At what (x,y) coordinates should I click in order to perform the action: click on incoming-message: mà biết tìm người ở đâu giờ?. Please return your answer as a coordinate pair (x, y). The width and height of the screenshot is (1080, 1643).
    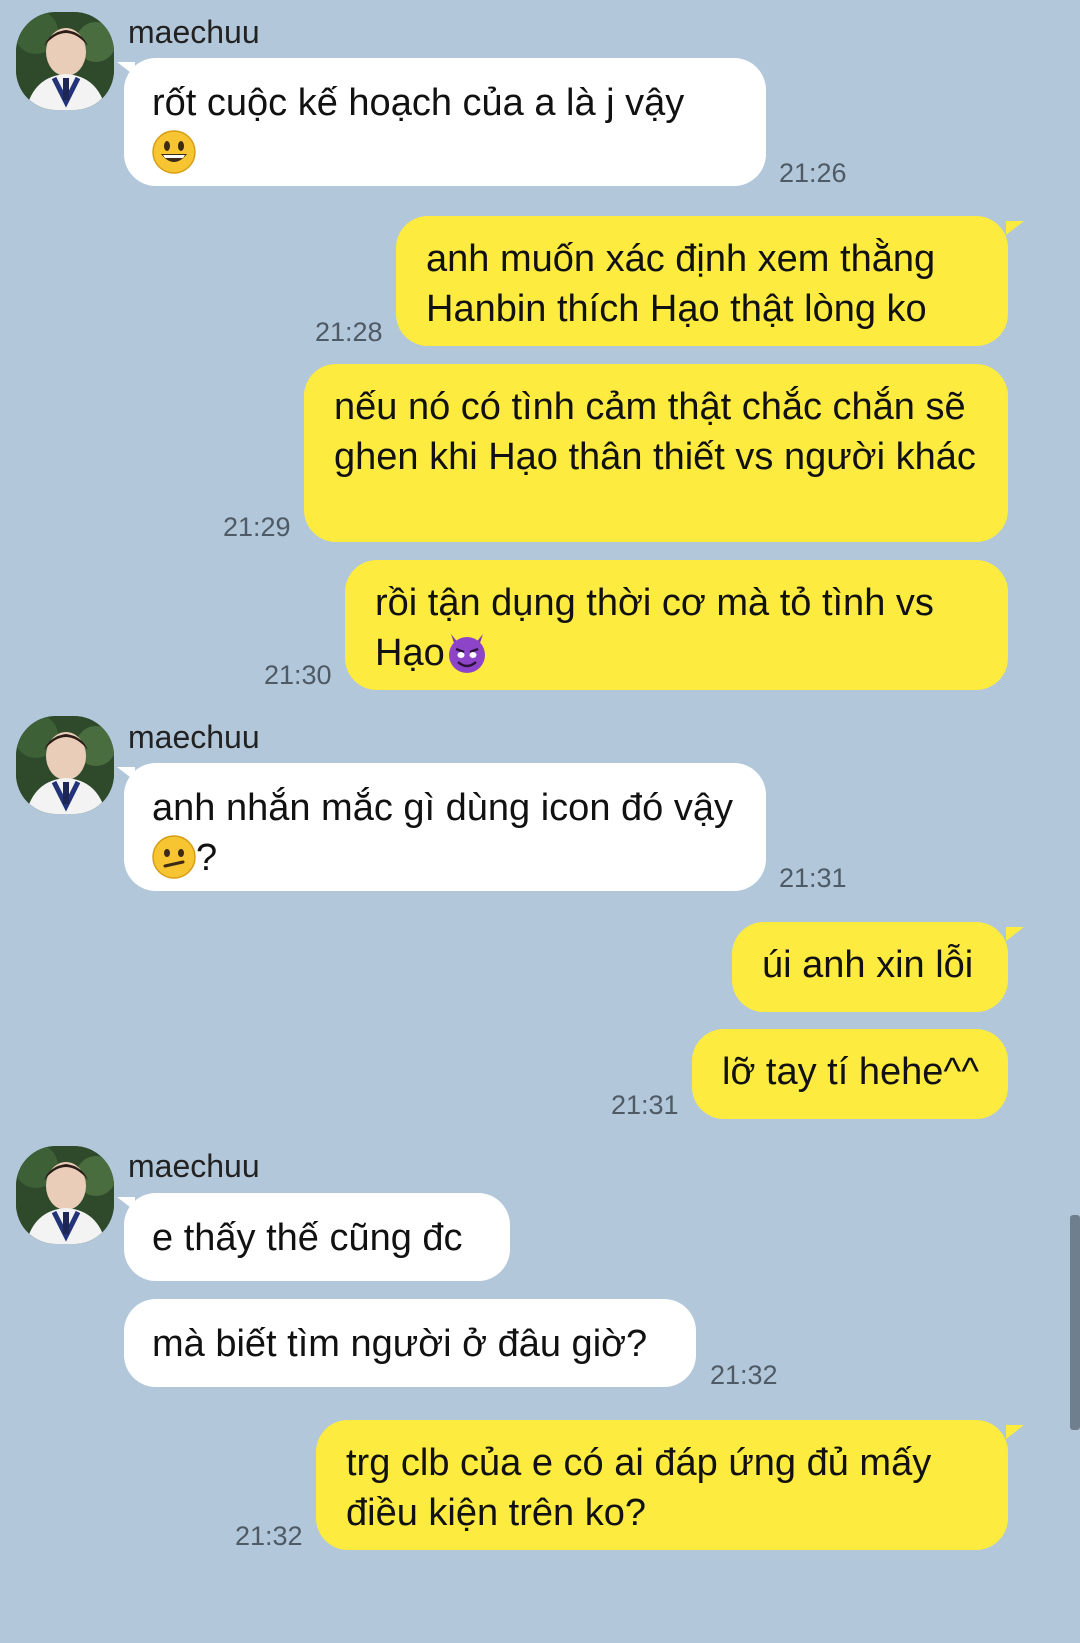
    Looking at the image, I should click on (410, 1343).